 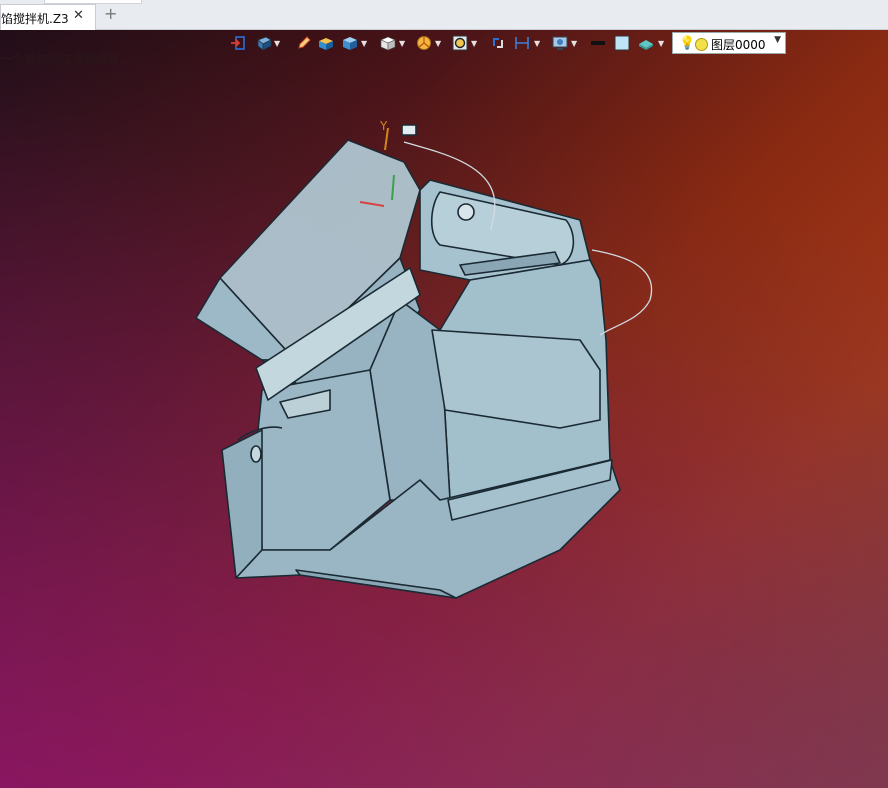 I want to click on bulb-icon: 💡, so click(x=687, y=43).